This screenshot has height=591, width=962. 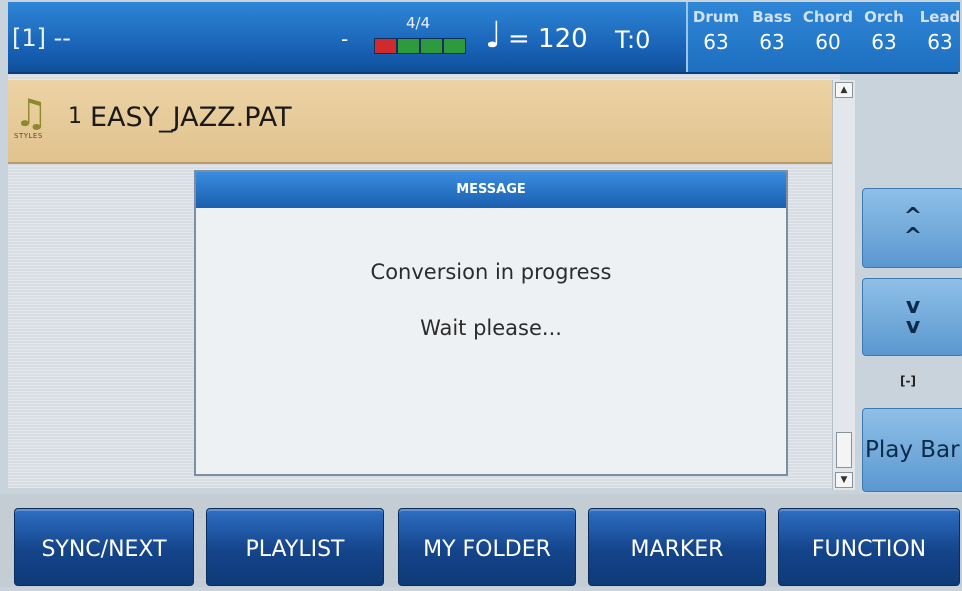 What do you see at coordinates (884, 17) in the screenshot?
I see `volume-label: Orch` at bounding box center [884, 17].